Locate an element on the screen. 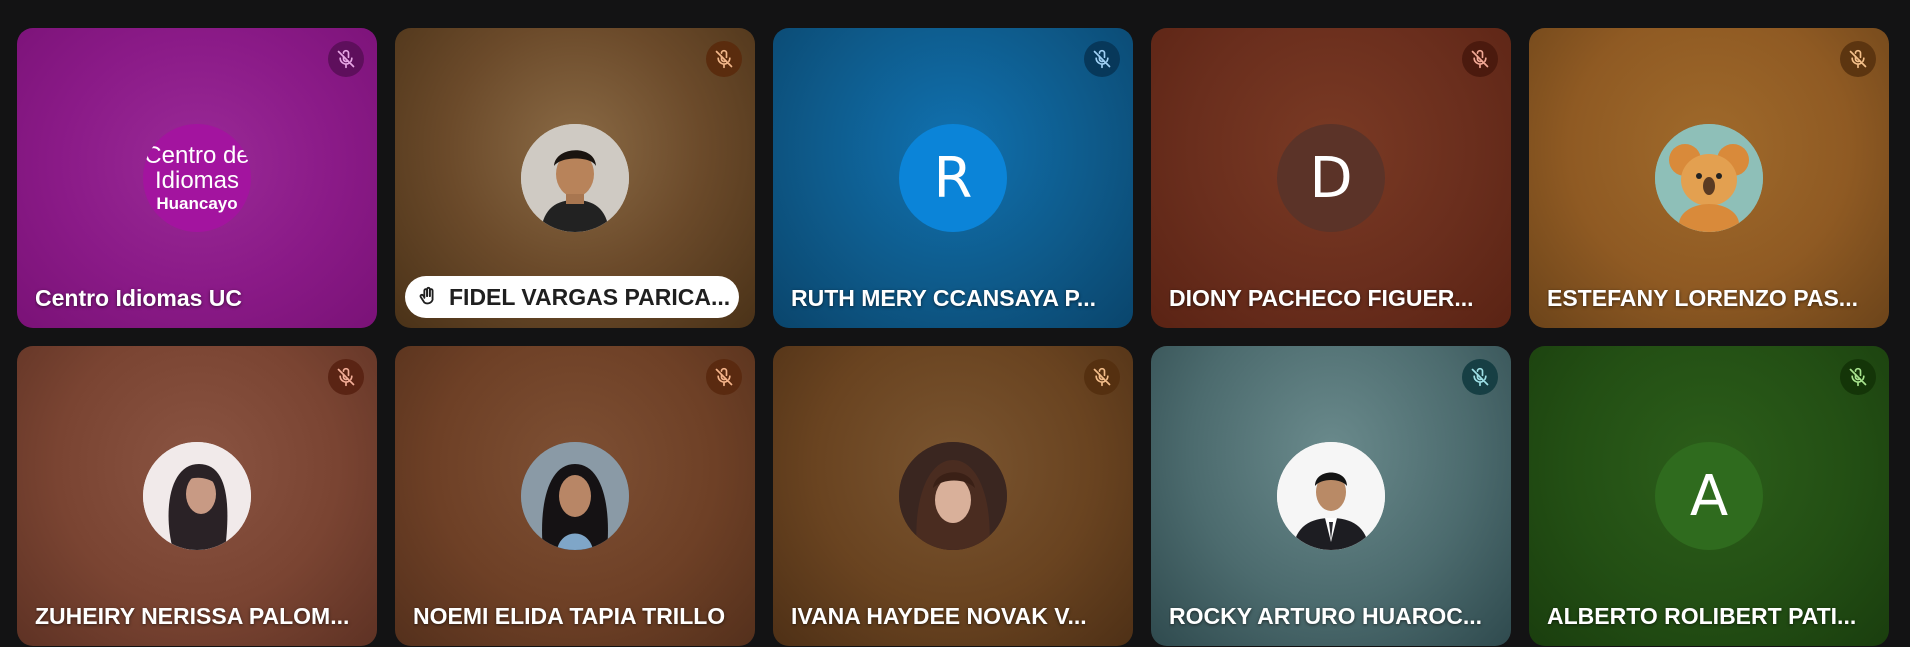 The height and width of the screenshot is (647, 1910). organization-logo: Centro de Idiomas Huancayo is located at coordinates (197, 178).